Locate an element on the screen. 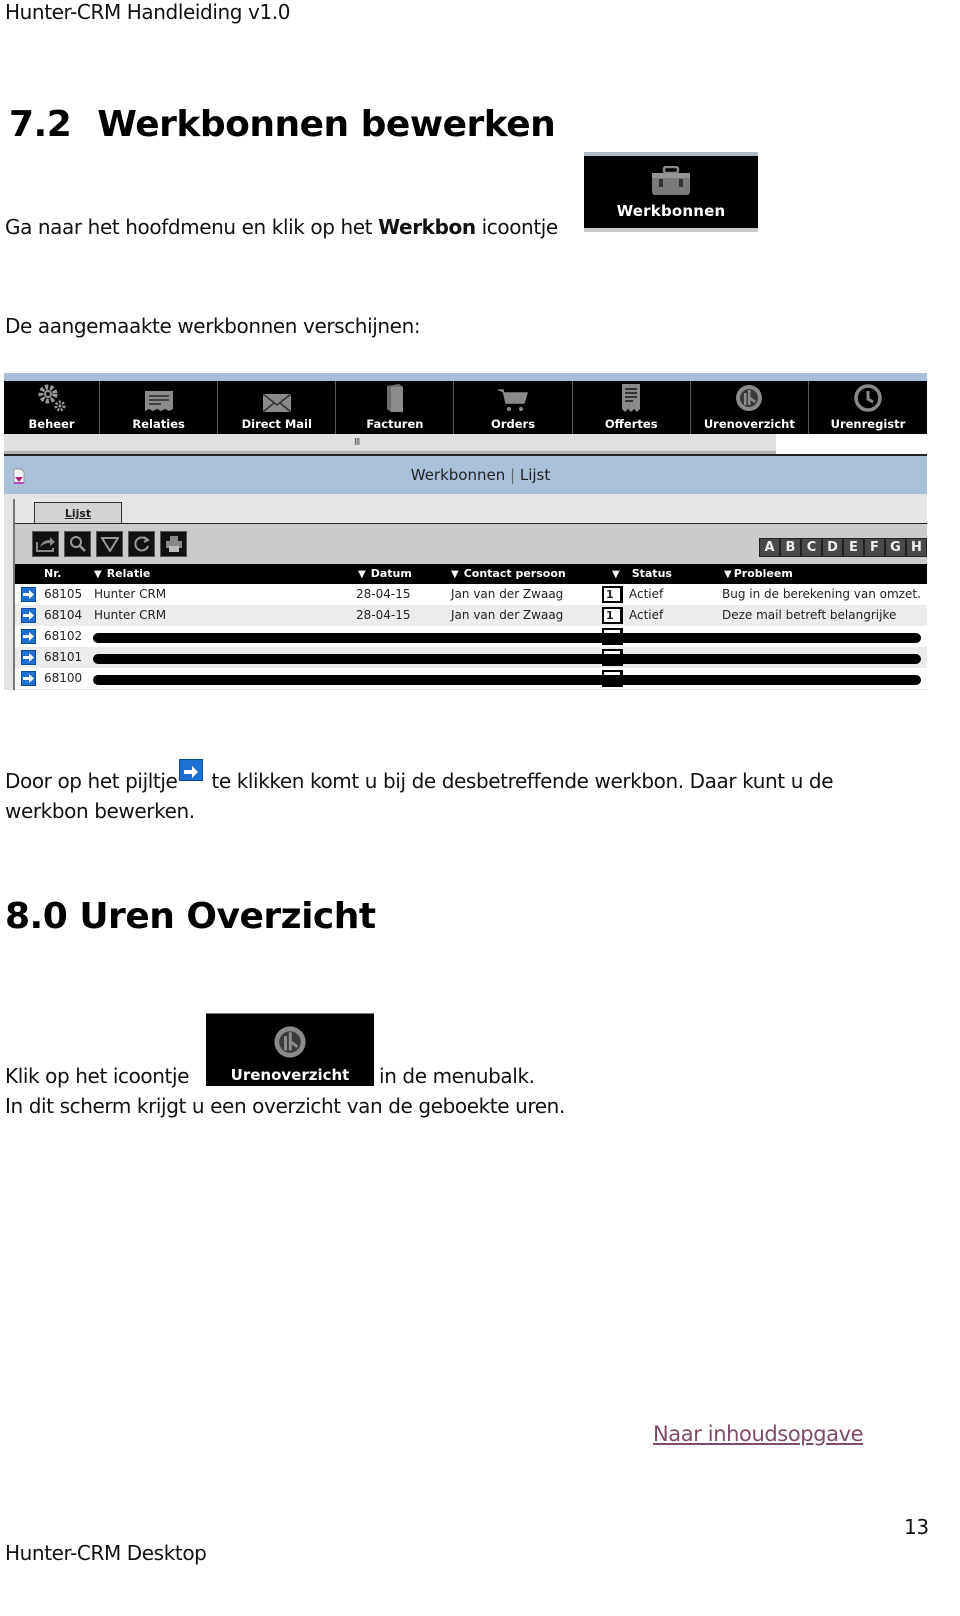 The image size is (960, 1616). export-button is located at coordinates (45, 544).